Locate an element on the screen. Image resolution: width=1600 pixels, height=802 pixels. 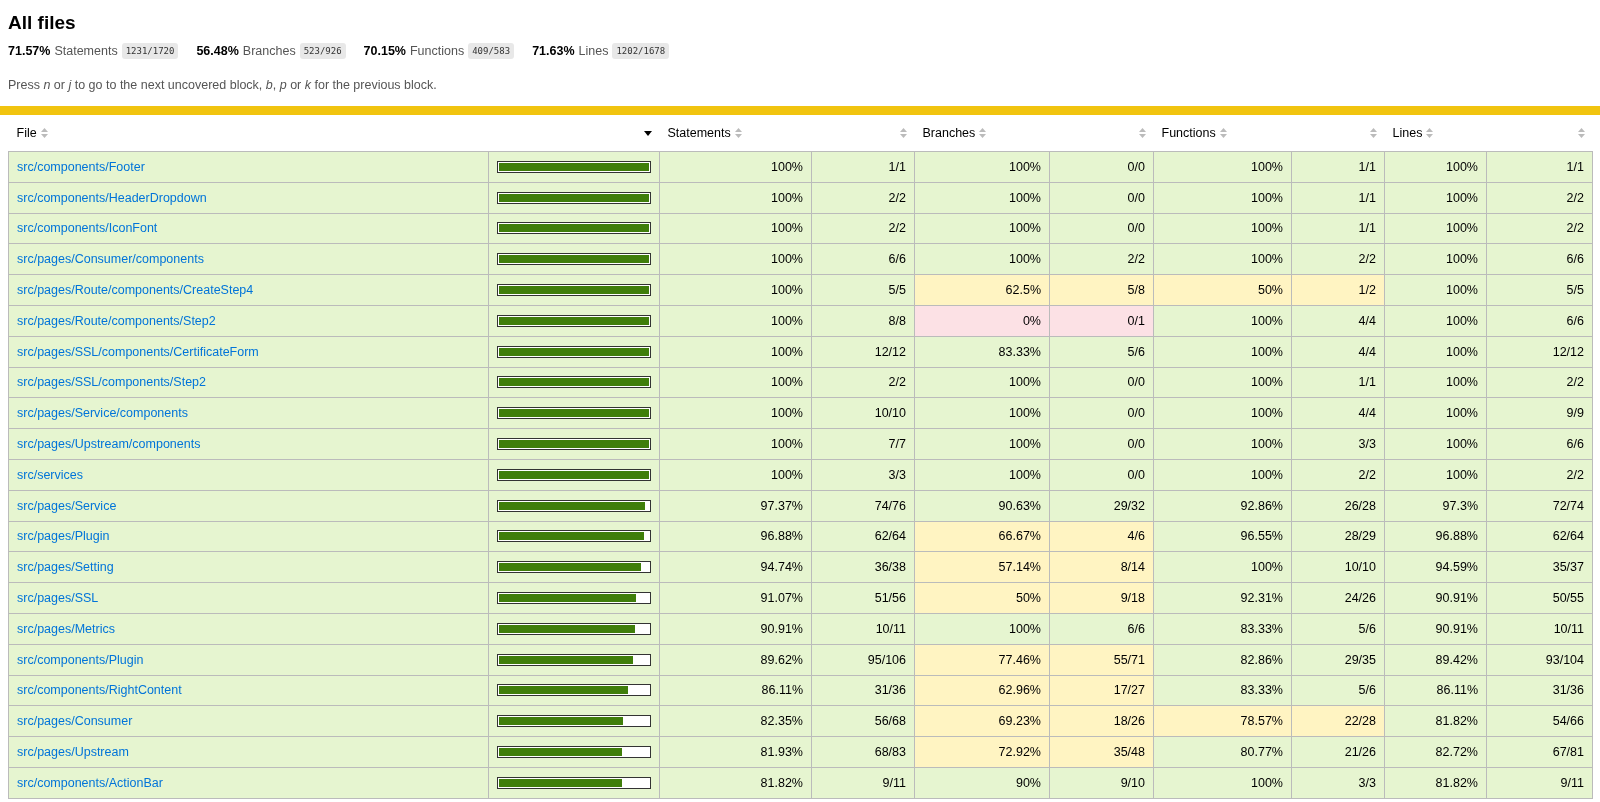
fraction-cell: 1/2 is located at coordinates (1338, 290).